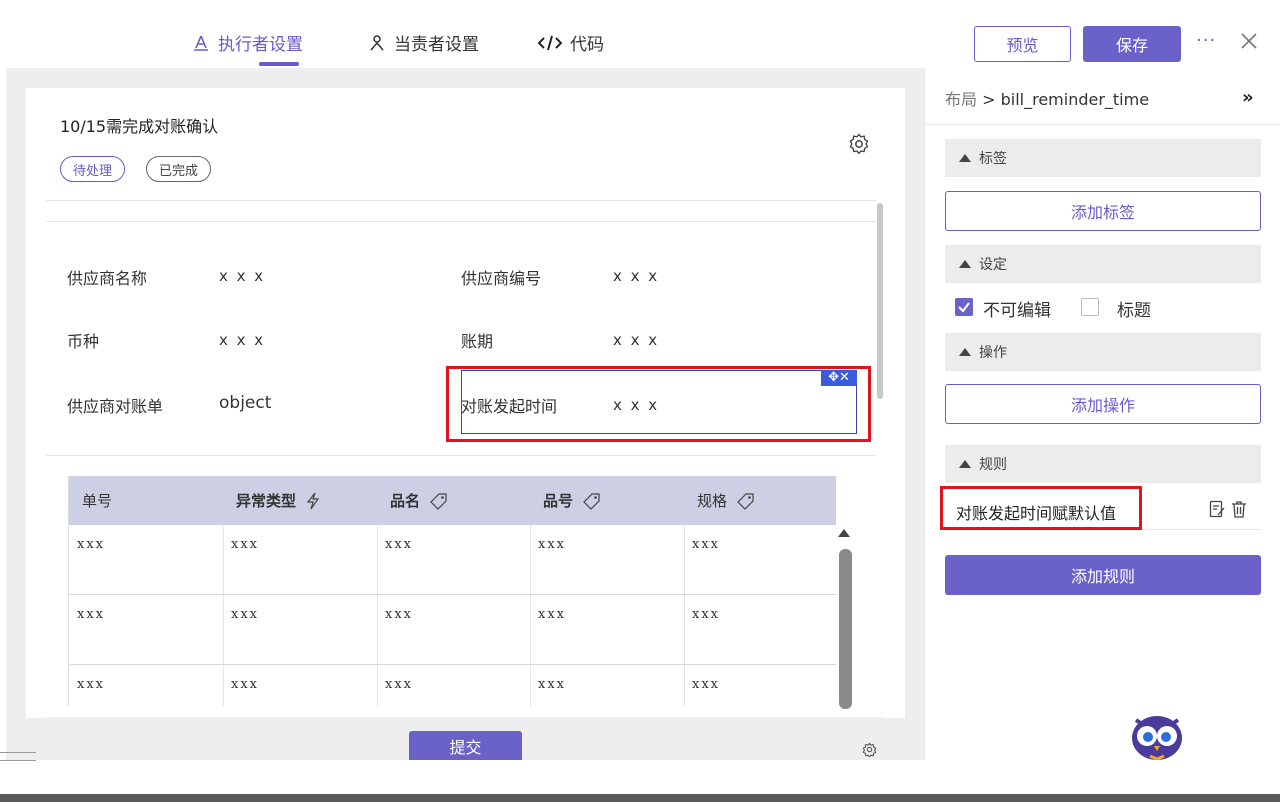 Image resolution: width=1280 pixels, height=802 pixels. What do you see at coordinates (83, 341) in the screenshot?
I see `field-label-currency: 币种` at bounding box center [83, 341].